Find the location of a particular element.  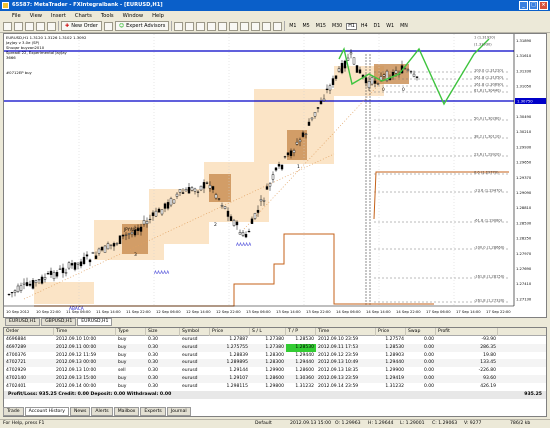

history-cell: 1.28300 is located at coordinates (274, 363).